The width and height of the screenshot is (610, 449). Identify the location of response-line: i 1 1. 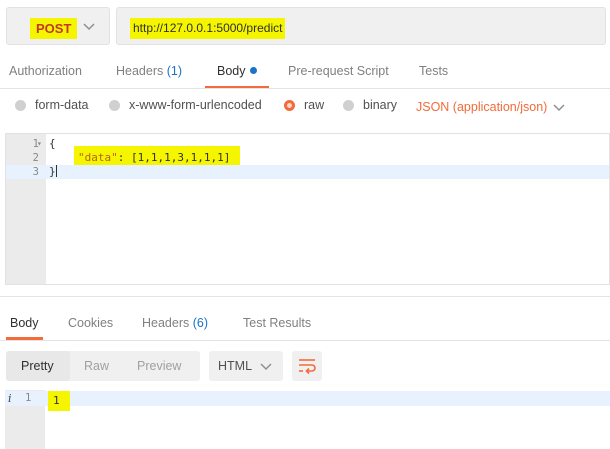
(307, 401).